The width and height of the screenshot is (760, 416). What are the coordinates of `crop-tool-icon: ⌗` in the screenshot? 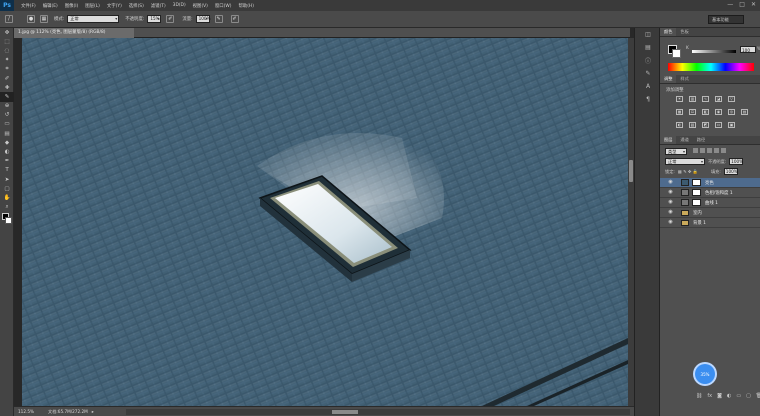 It's located at (7, 69).